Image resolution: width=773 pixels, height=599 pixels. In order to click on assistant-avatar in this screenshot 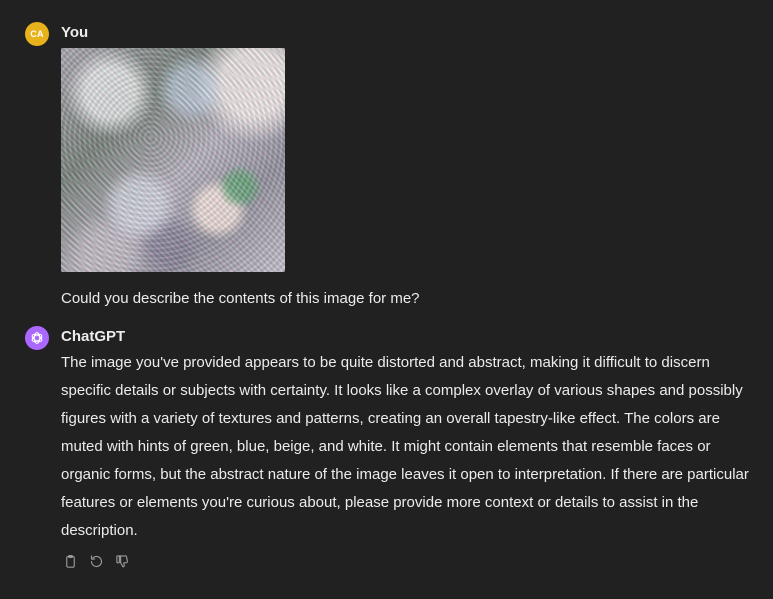, I will do `click(37, 338)`.